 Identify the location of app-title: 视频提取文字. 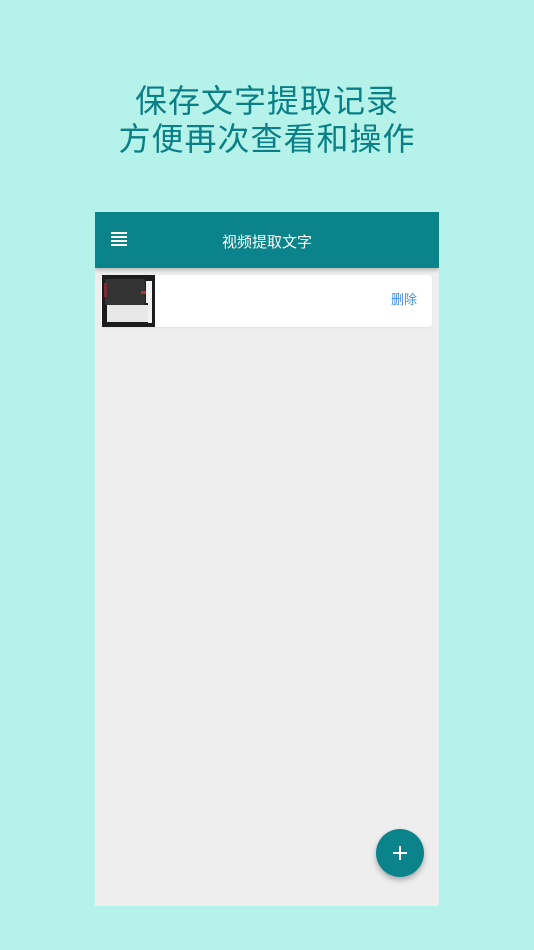
(266, 242).